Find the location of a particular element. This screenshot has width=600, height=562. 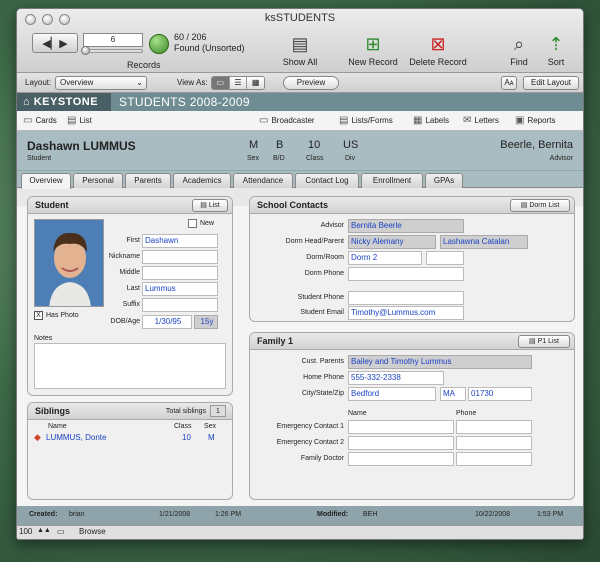

preview-button: Preview is located at coordinates (311, 83).